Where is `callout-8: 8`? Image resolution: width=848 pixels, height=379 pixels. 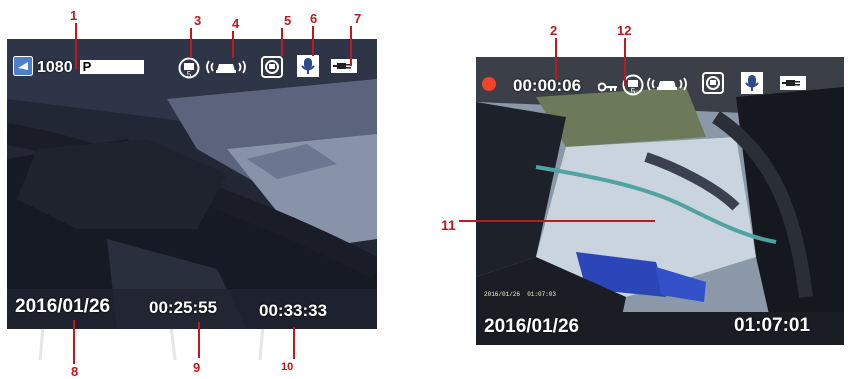
callout-8: 8 is located at coordinates (75, 371).